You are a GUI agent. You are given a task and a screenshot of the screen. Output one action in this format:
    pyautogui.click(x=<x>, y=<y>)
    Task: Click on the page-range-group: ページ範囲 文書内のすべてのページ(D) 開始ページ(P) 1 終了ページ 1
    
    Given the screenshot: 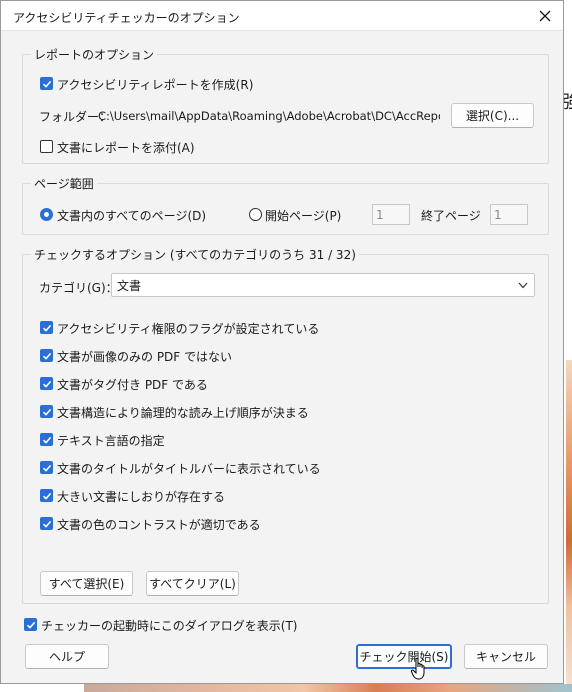 What is the action you would take?
    pyautogui.click(x=285, y=205)
    